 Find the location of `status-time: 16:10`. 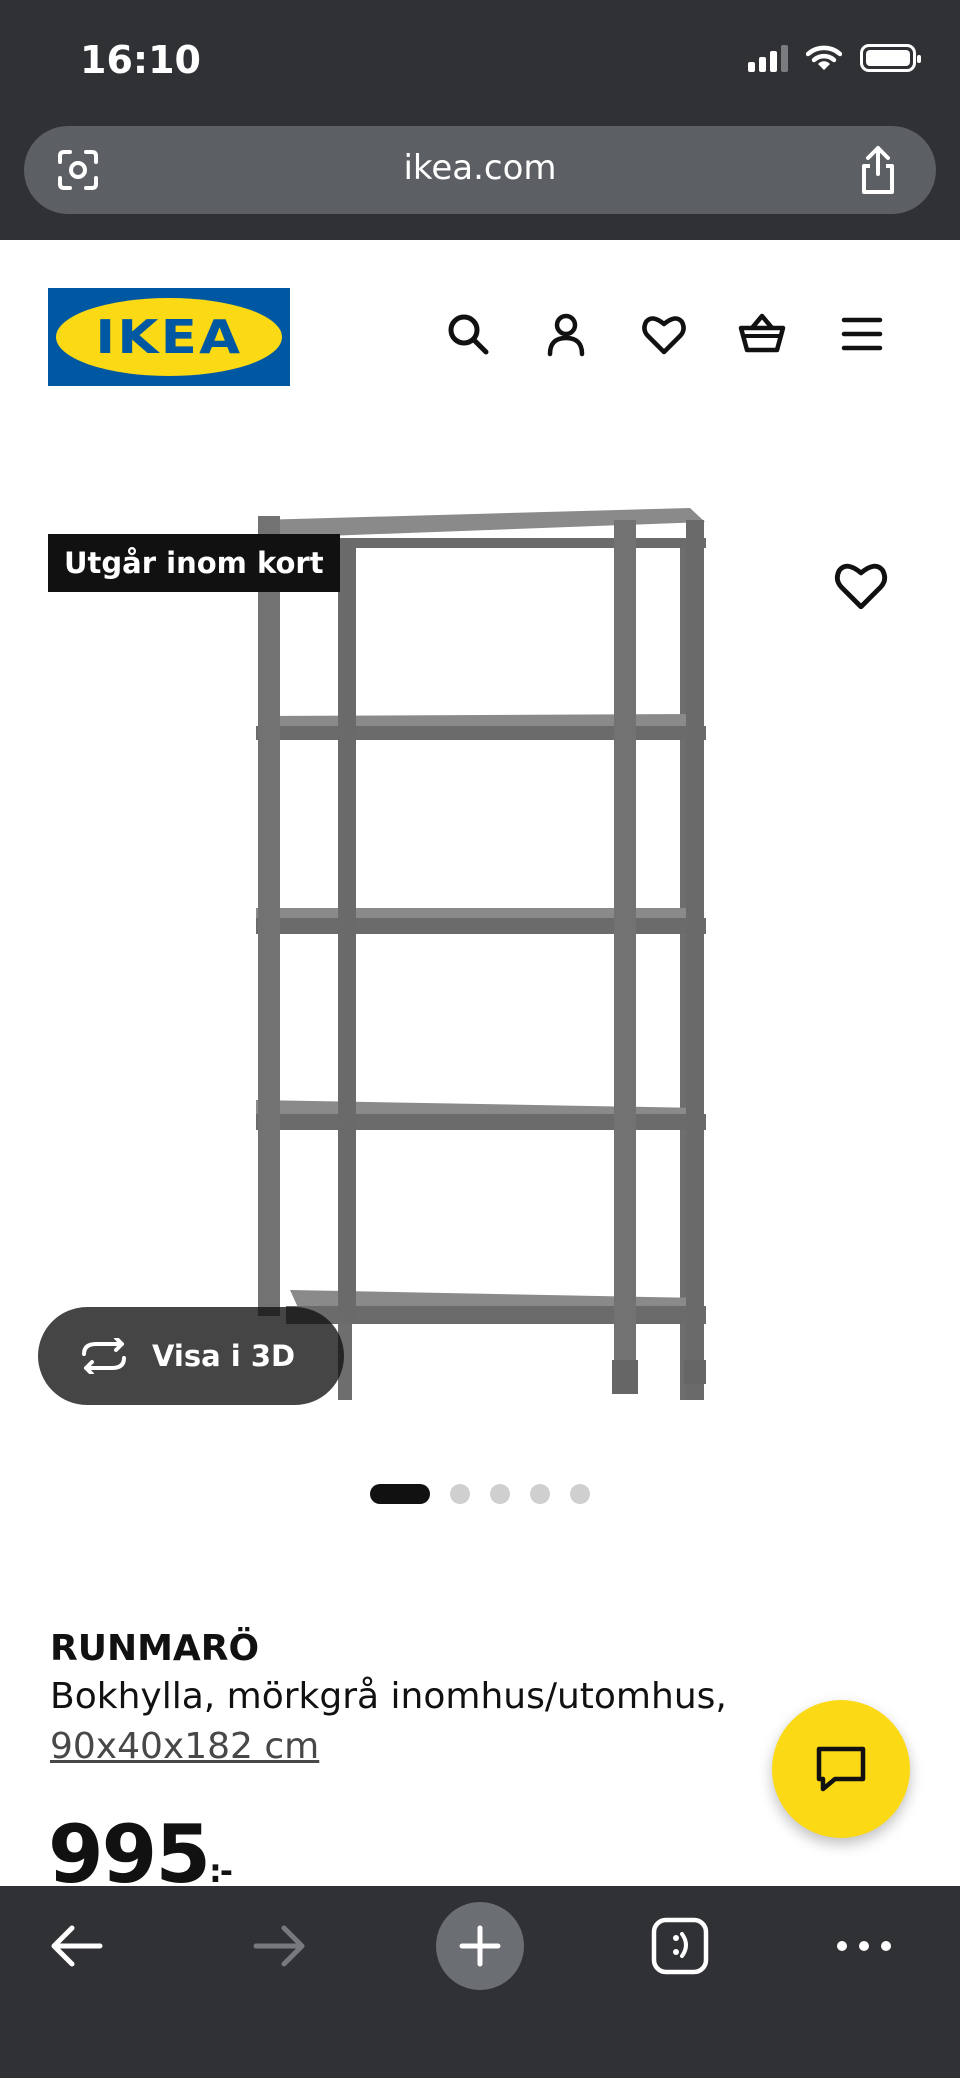

status-time: 16:10 is located at coordinates (140, 60).